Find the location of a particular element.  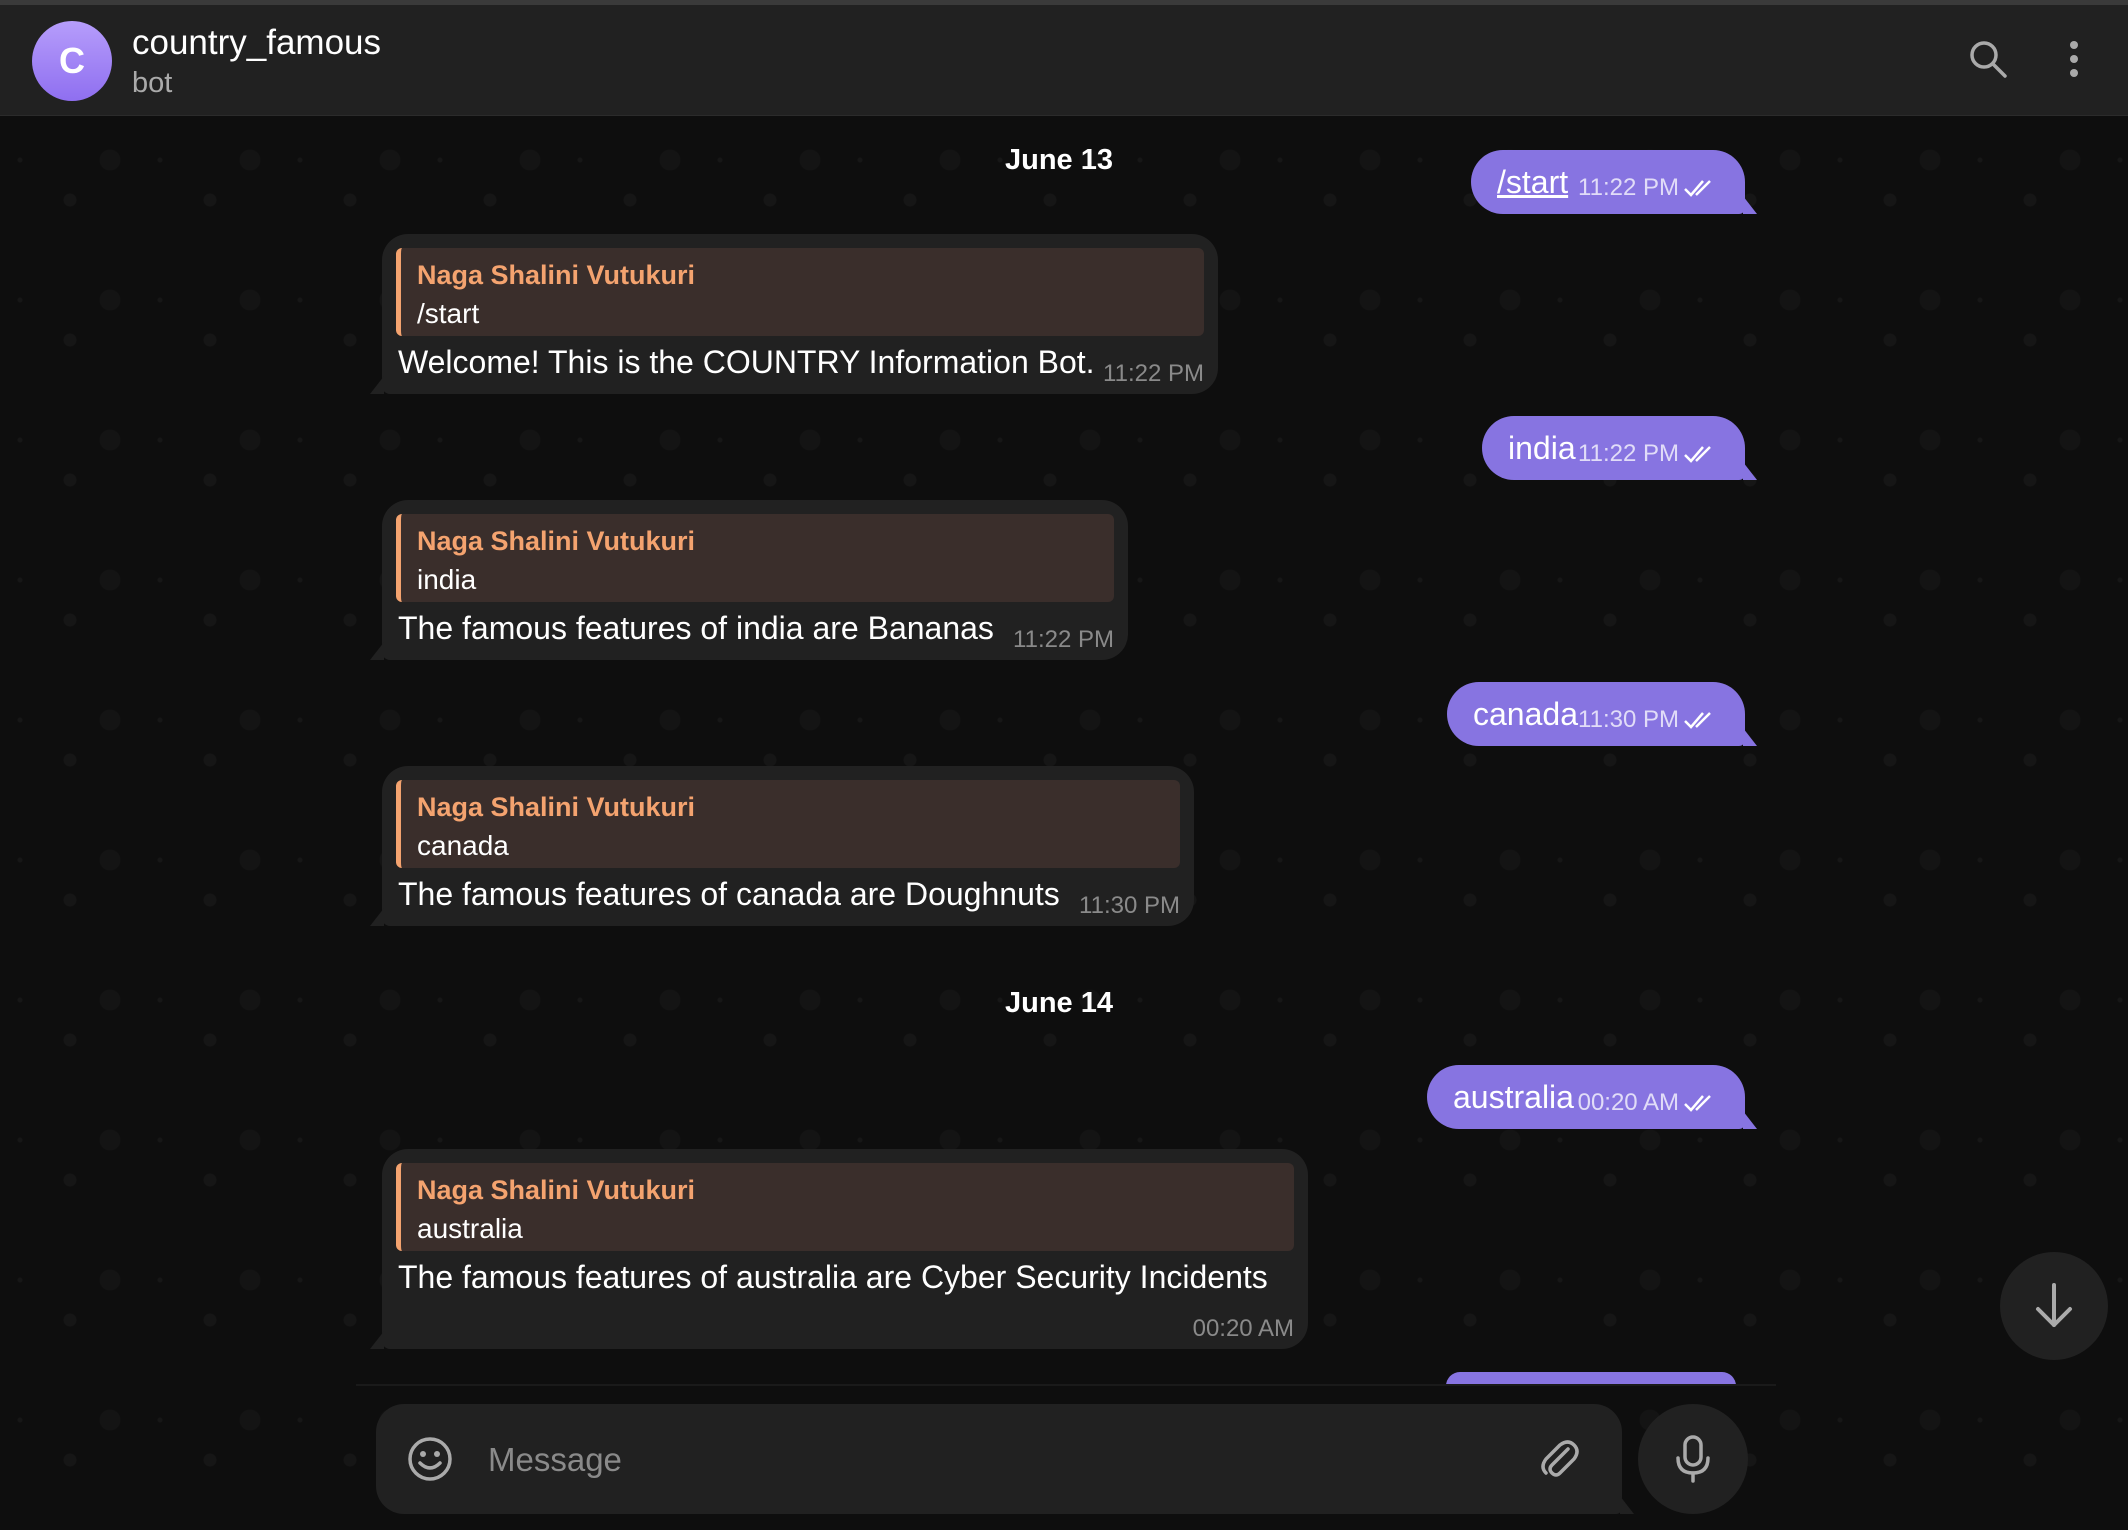

scroll-to-bottom-button is located at coordinates (2054, 1306).